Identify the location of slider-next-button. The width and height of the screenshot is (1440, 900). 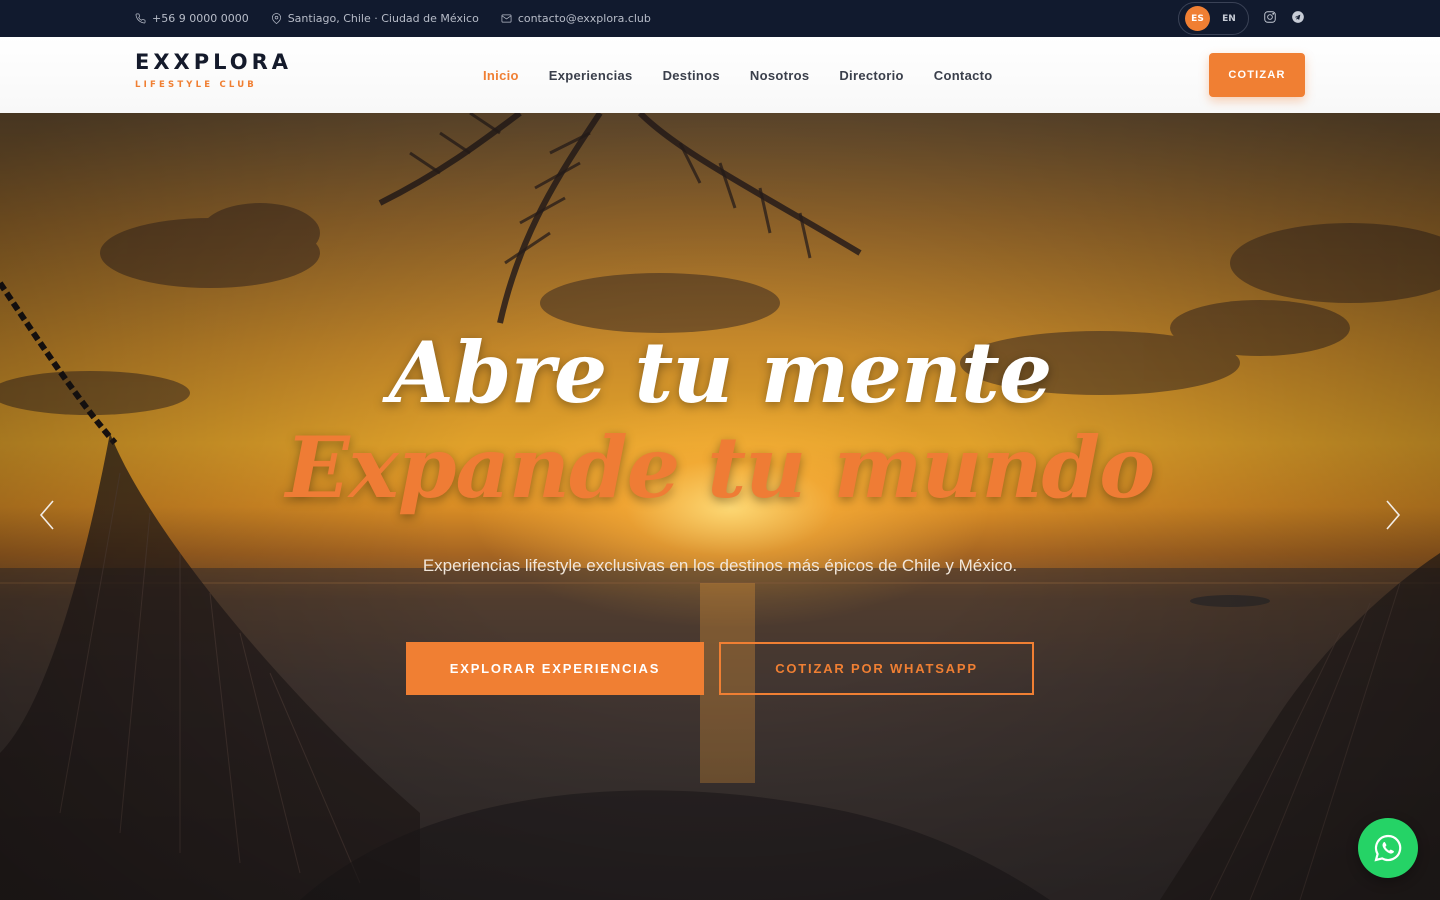
(1393, 515).